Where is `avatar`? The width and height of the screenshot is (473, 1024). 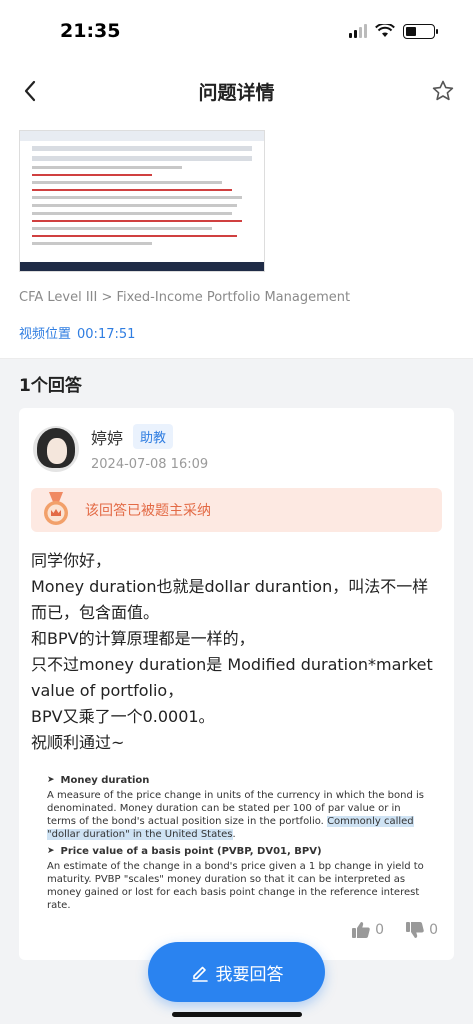 avatar is located at coordinates (56, 449).